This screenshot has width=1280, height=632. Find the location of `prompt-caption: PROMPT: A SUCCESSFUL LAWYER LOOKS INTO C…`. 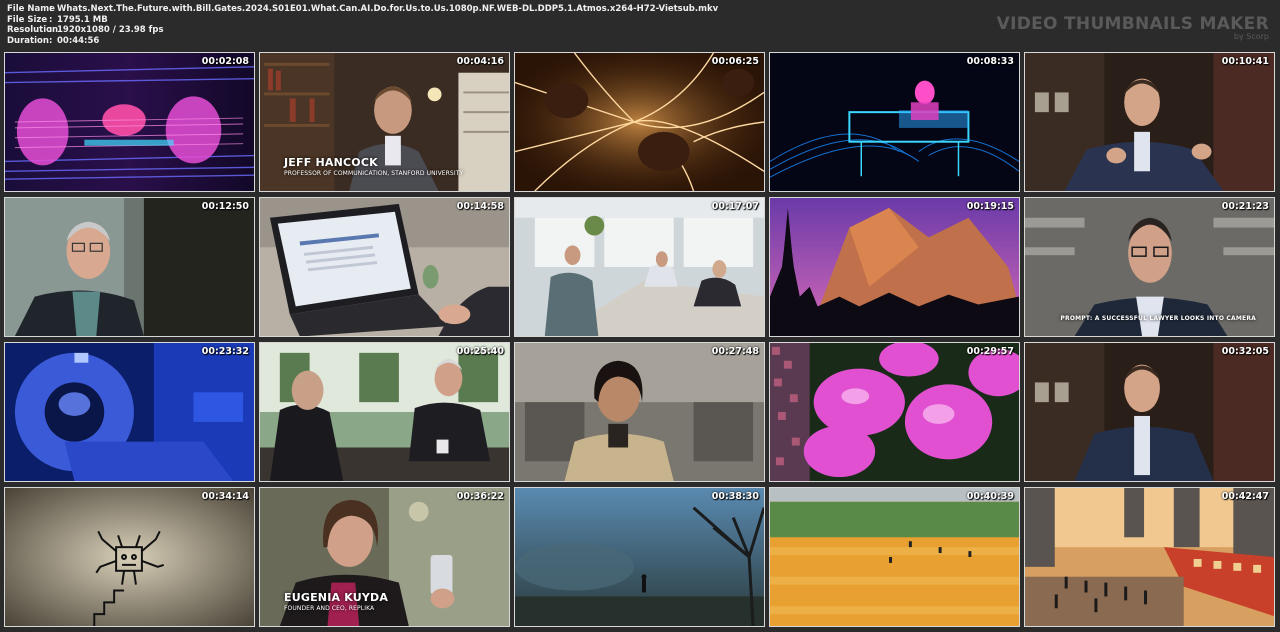

prompt-caption: PROMPT: A SUCCESSFUL LAWYER LOOKS INTO C… is located at coordinates (1158, 318).